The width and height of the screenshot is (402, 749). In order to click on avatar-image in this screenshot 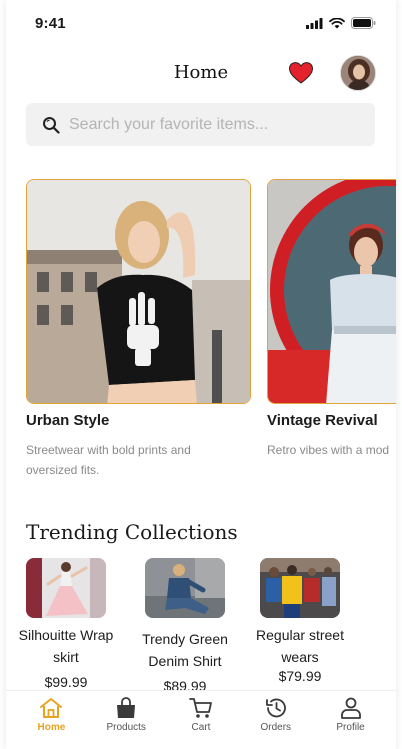, I will do `click(358, 73)`.